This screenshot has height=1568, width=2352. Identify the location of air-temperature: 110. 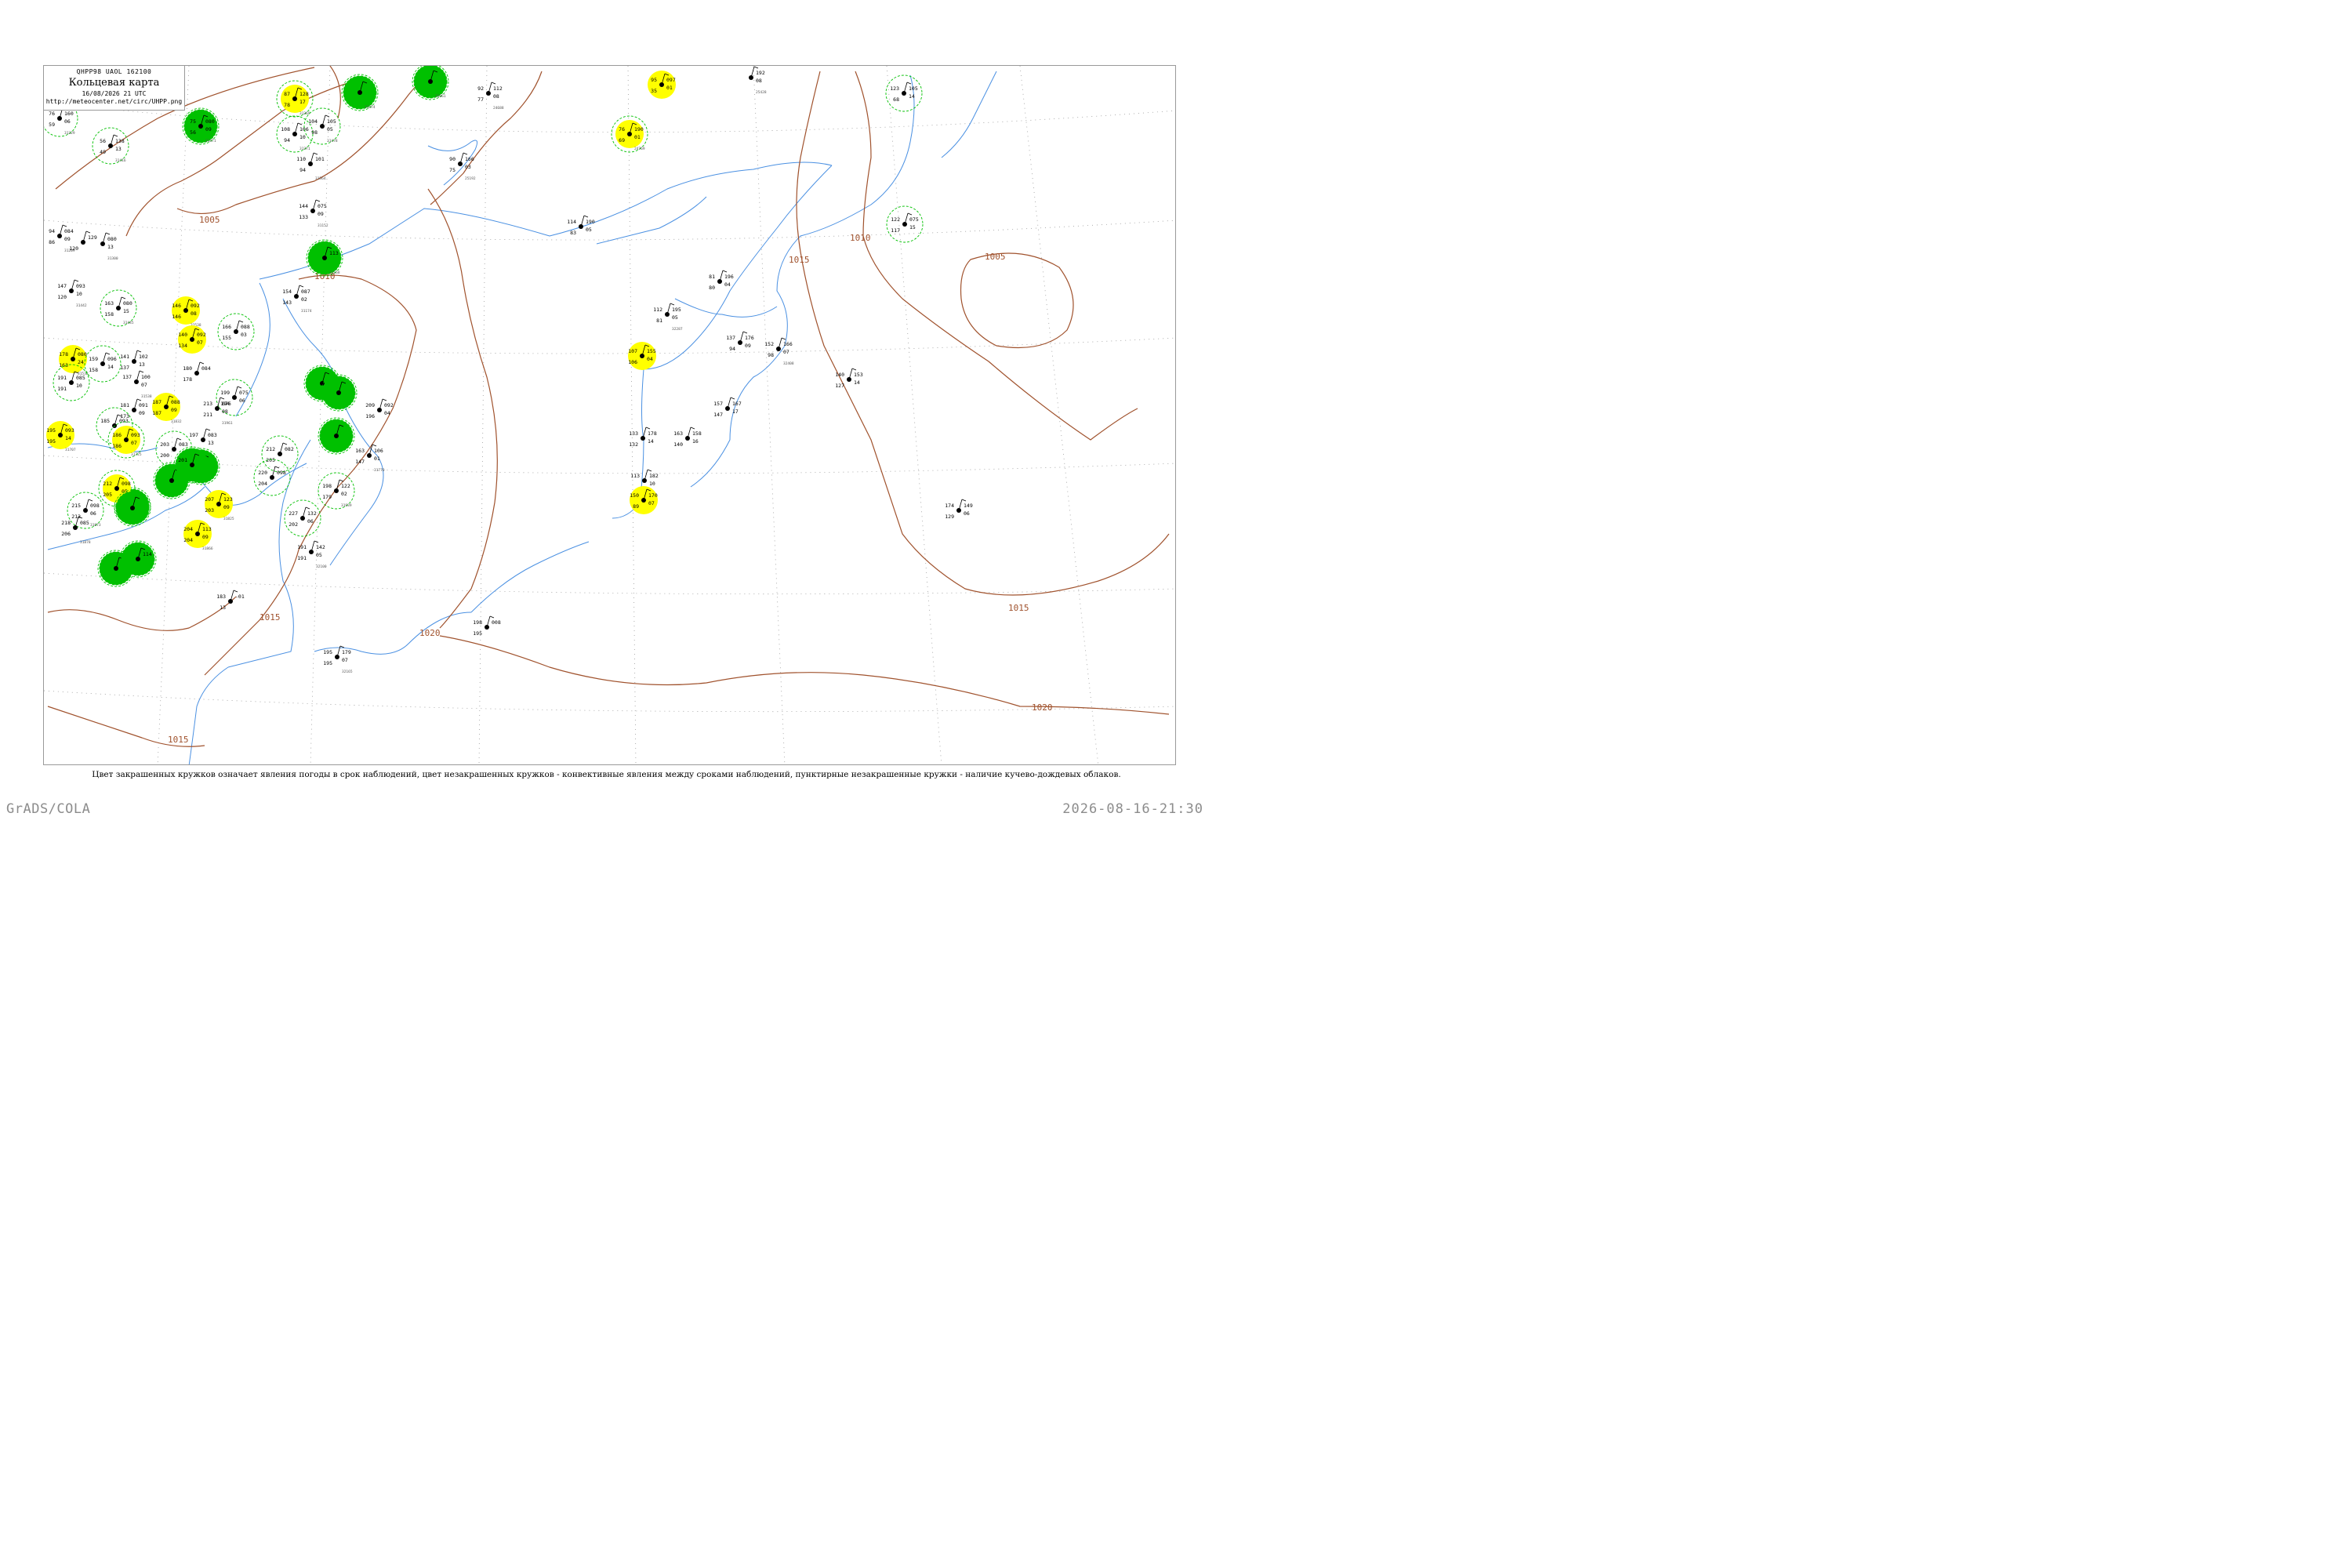
(301, 159).